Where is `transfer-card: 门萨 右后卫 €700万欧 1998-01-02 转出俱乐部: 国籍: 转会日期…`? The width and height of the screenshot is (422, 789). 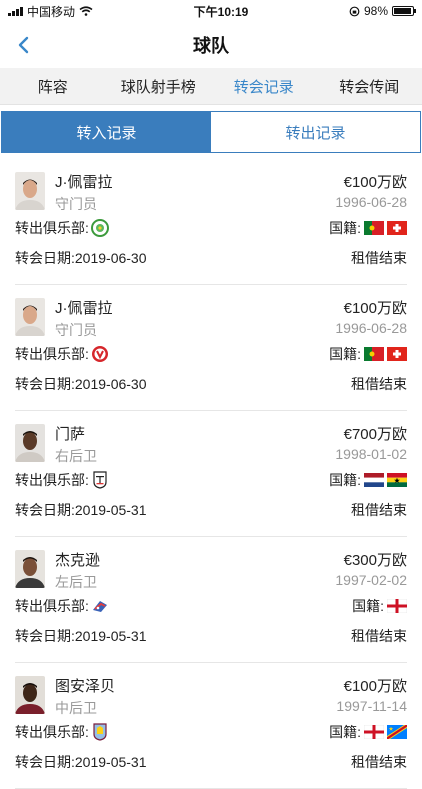
transfer-card: 门萨 右后卫 €700万欧 1998-01-02 转出俱乐部: 国籍: 转会日期… is located at coordinates (211, 474).